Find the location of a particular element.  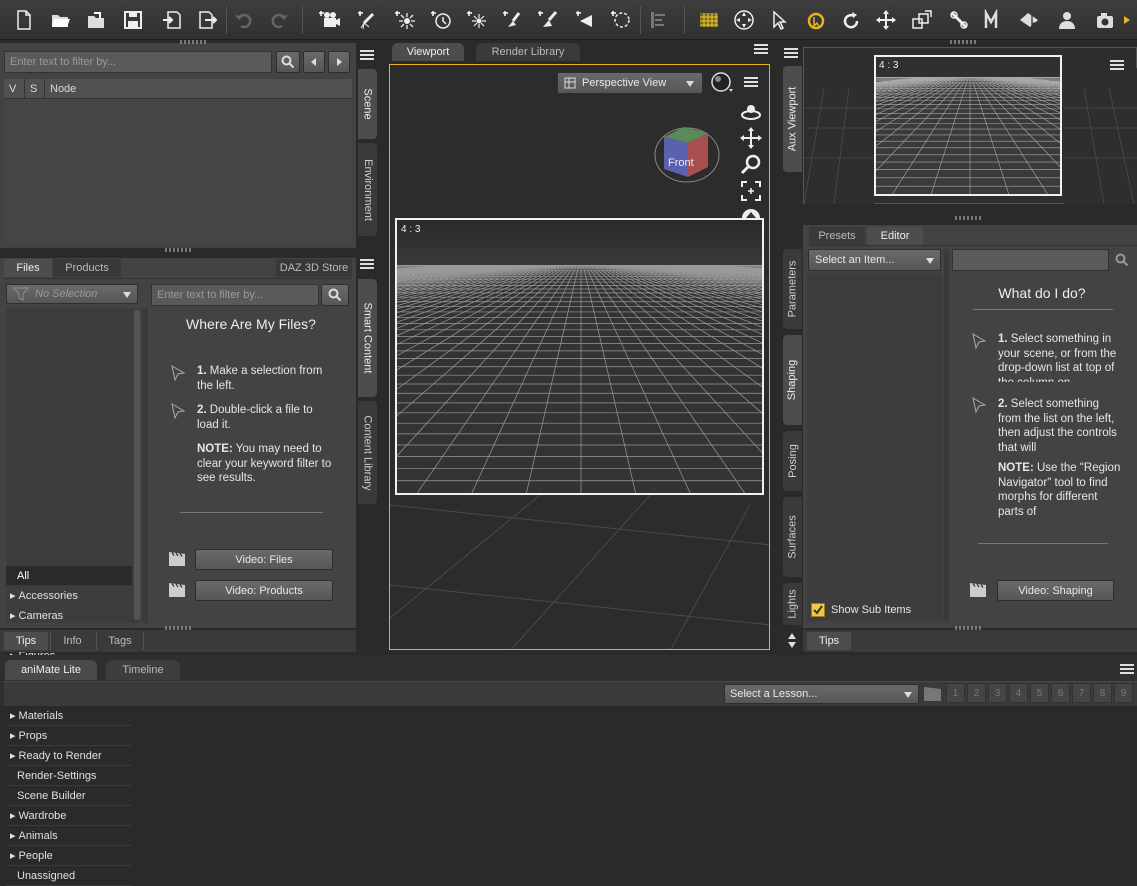

render-settings-icon is located at coordinates (1106, 20).